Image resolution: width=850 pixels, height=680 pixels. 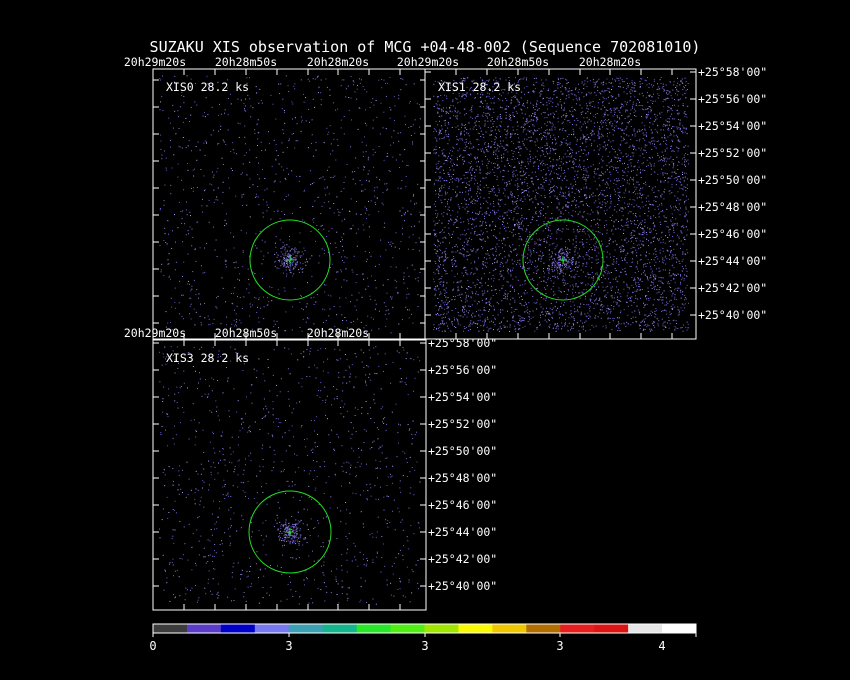 What do you see at coordinates (423, 638) in the screenshot?
I see `colorbar: 0 3 3 3 4` at bounding box center [423, 638].